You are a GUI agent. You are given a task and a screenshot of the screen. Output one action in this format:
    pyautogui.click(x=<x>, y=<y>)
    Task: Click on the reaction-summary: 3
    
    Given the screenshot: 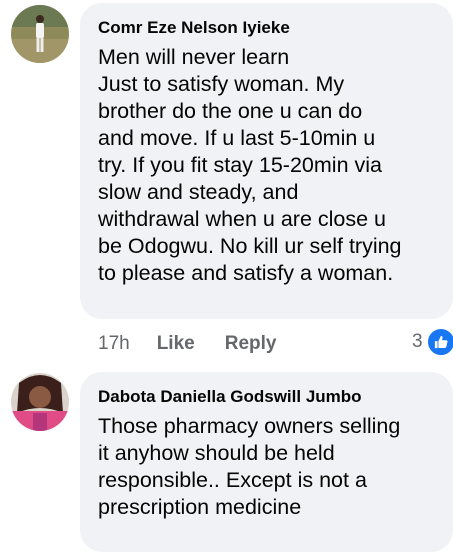 What is the action you would take?
    pyautogui.click(x=432, y=342)
    